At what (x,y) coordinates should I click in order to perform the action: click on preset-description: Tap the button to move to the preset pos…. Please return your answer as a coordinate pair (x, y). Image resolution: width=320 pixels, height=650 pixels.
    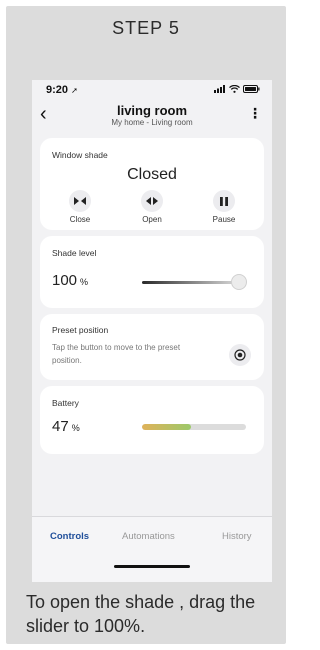
    Looking at the image, I should click on (116, 354).